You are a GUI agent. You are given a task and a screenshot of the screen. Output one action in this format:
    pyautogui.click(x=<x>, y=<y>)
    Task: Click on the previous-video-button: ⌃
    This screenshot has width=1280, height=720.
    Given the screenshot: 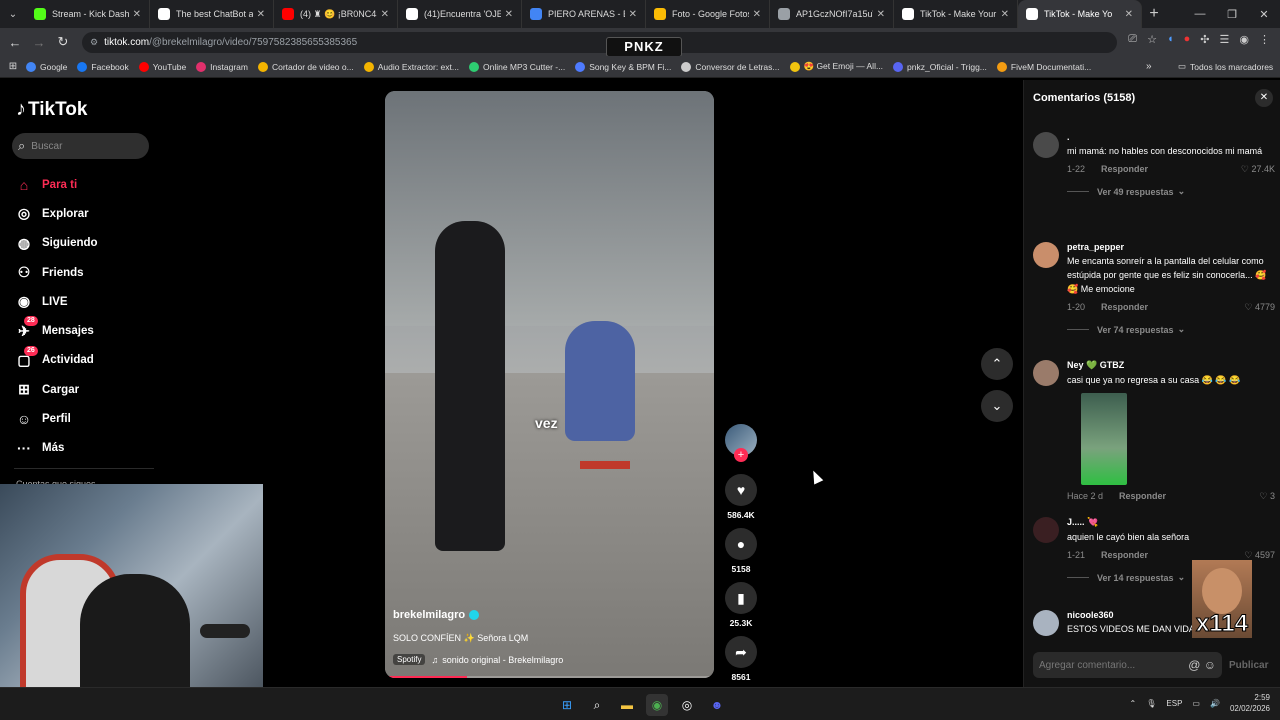 What is the action you would take?
    pyautogui.click(x=997, y=364)
    